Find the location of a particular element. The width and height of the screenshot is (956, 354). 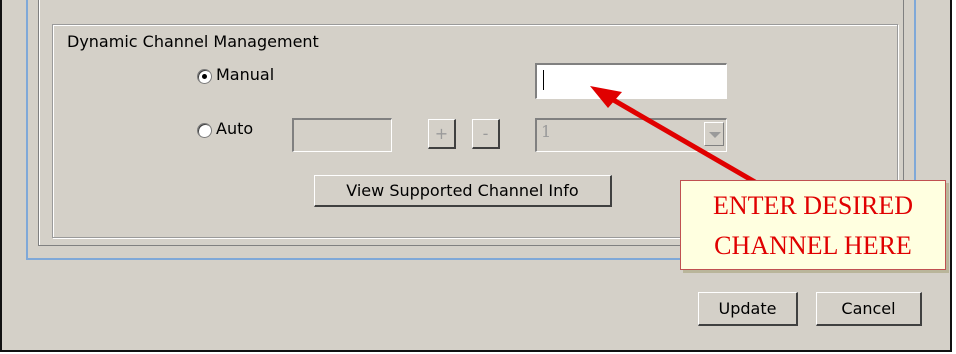

arrow-shaft is located at coordinates (682, 140).